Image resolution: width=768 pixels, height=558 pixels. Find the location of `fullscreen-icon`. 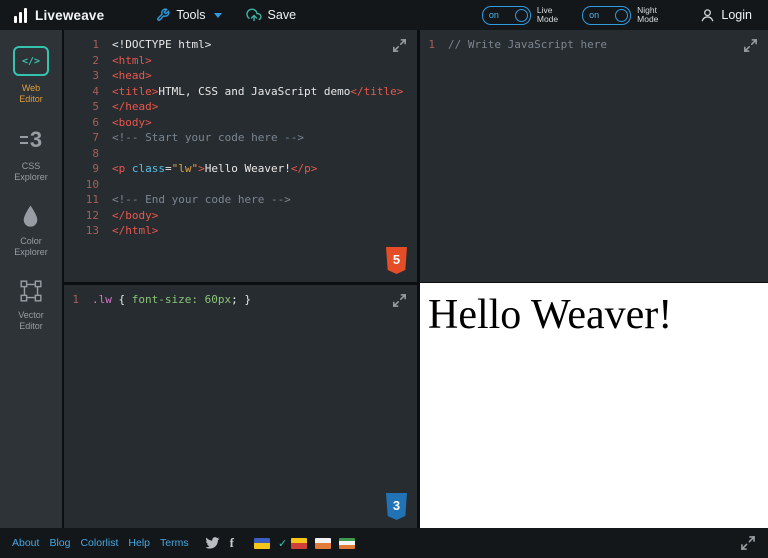

fullscreen-icon is located at coordinates (748, 543).